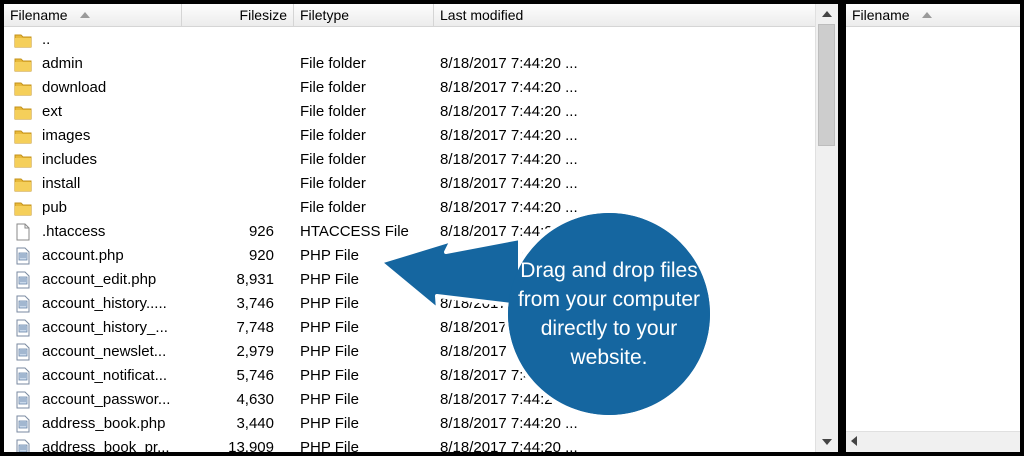 The width and height of the screenshot is (1024, 456). I want to click on file-name: install, so click(61, 183).